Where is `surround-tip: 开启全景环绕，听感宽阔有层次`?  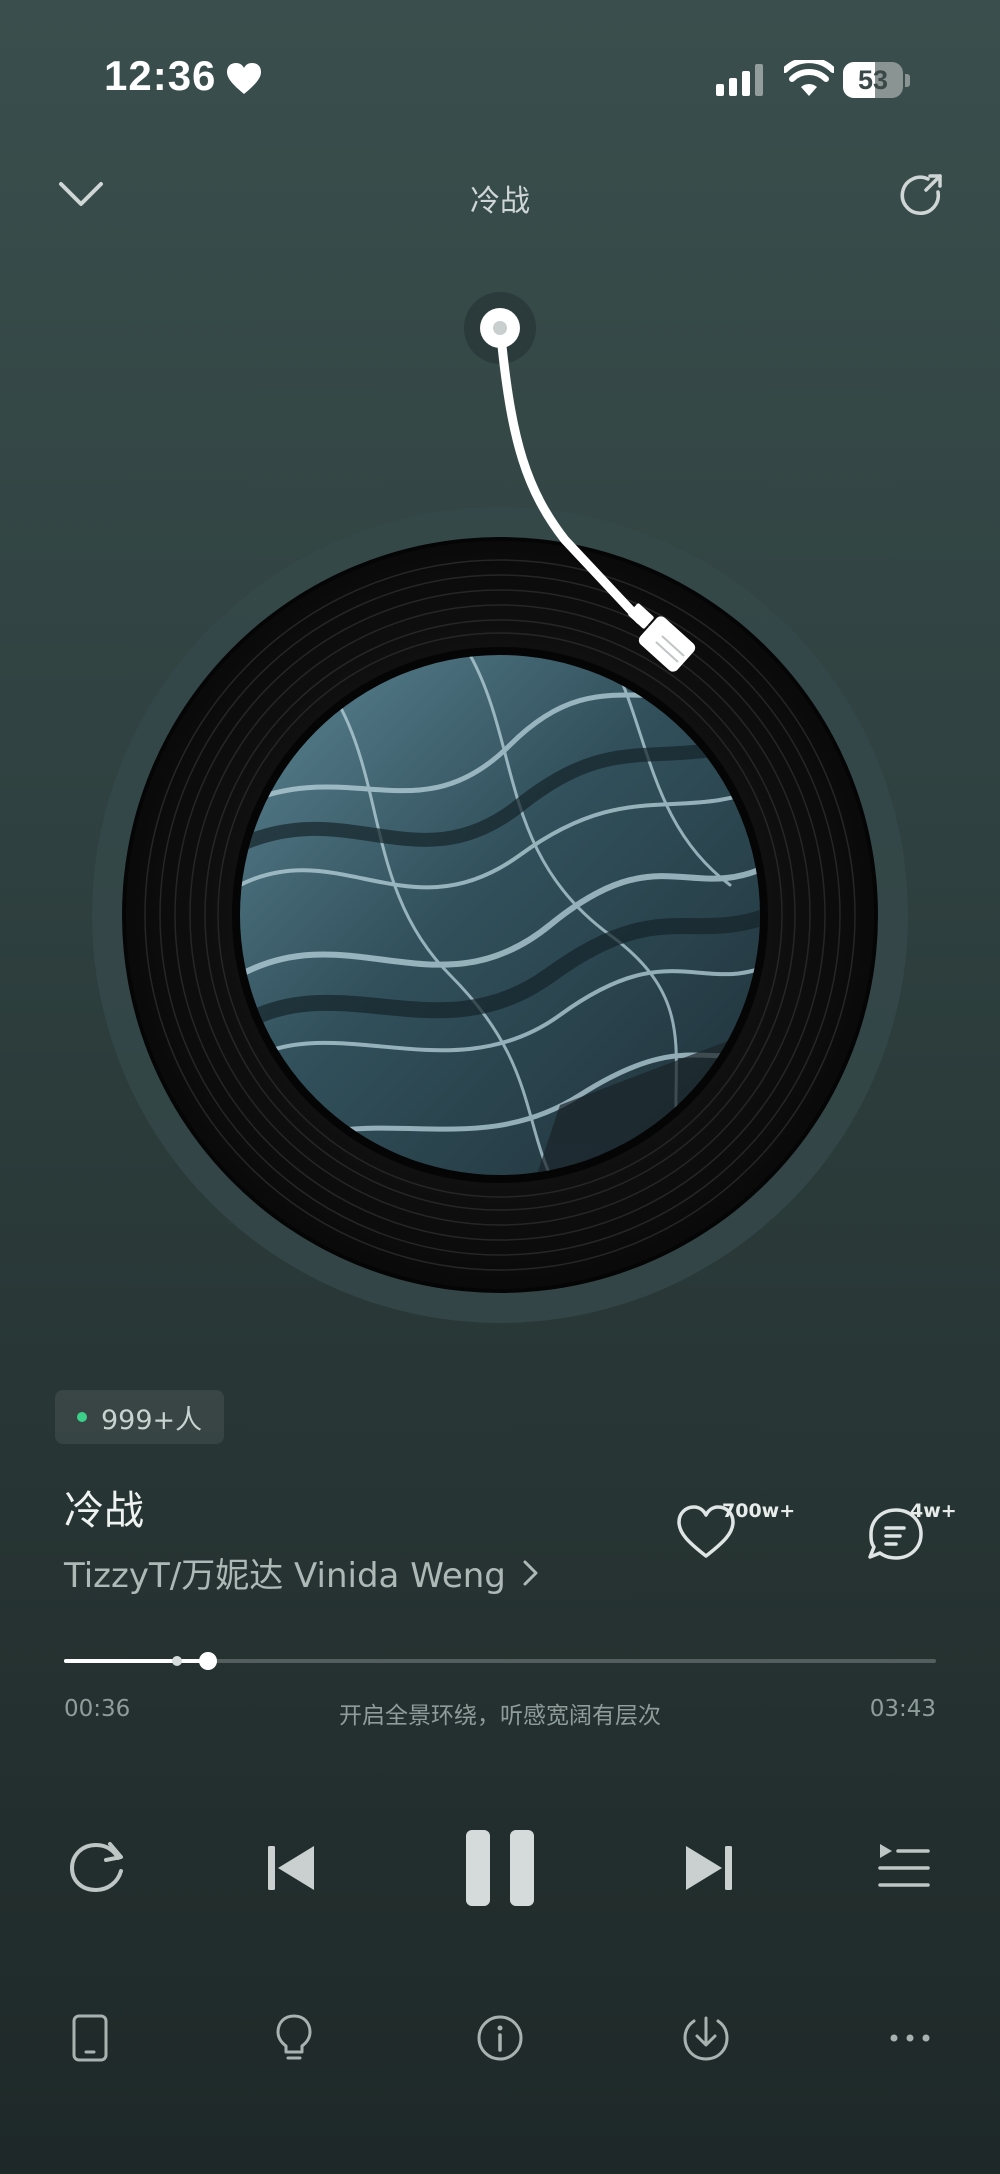 surround-tip: 开启全景环绕，听感宽阔有层次 is located at coordinates (500, 1713).